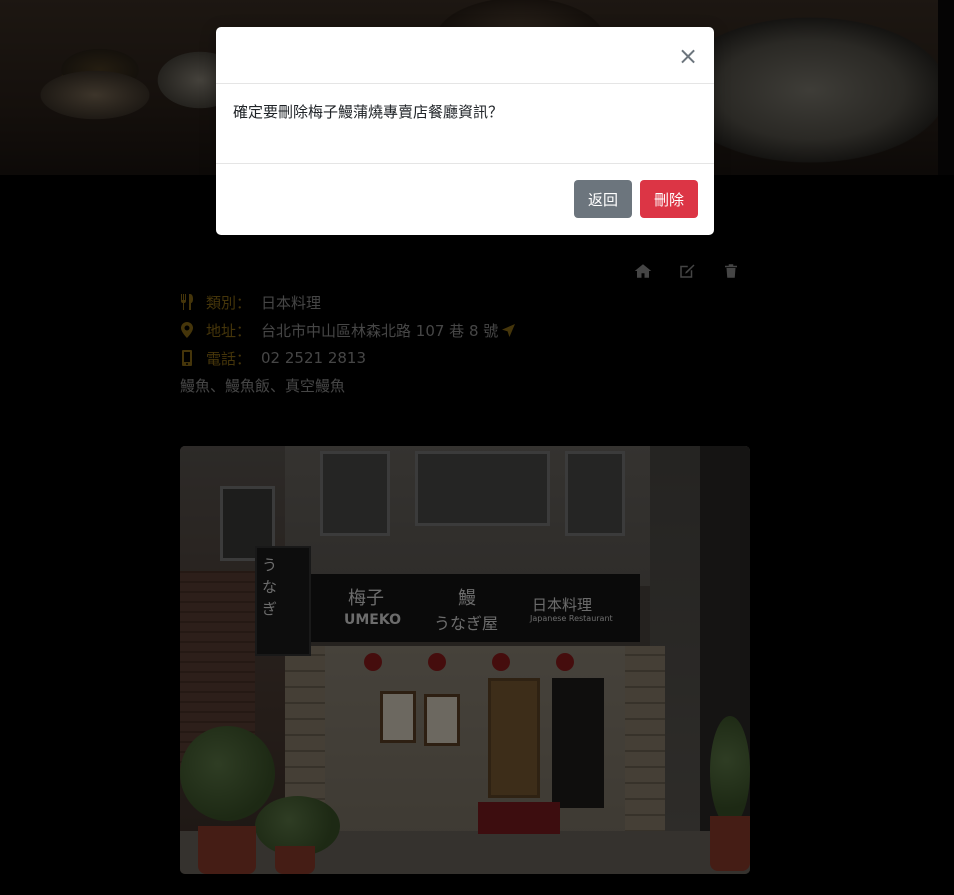  What do you see at coordinates (465, 124) in the screenshot?
I see `modal-body: 確定要刪除梅子鰻蒲燒專賣店餐廳資訊？` at bounding box center [465, 124].